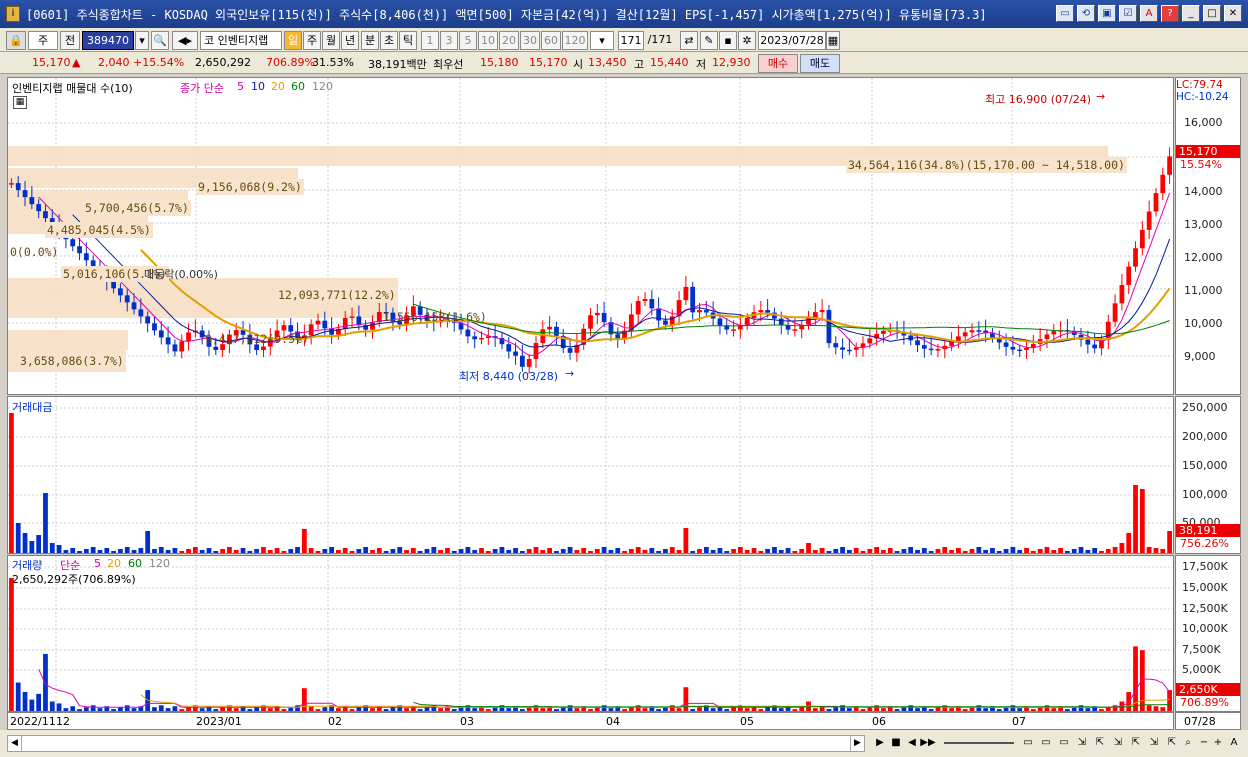 The image size is (1248, 757). I want to click on period-day: 일, so click(293, 40).